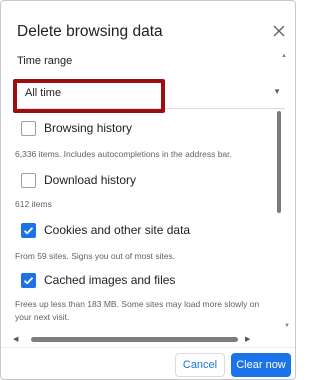 The width and height of the screenshot is (320, 380). I want to click on cached-images-checkbox, so click(28, 280).